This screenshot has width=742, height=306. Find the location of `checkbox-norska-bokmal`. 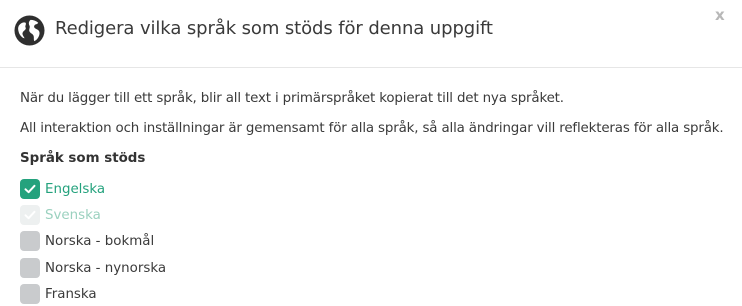

checkbox-norska-bokmal is located at coordinates (30, 241).